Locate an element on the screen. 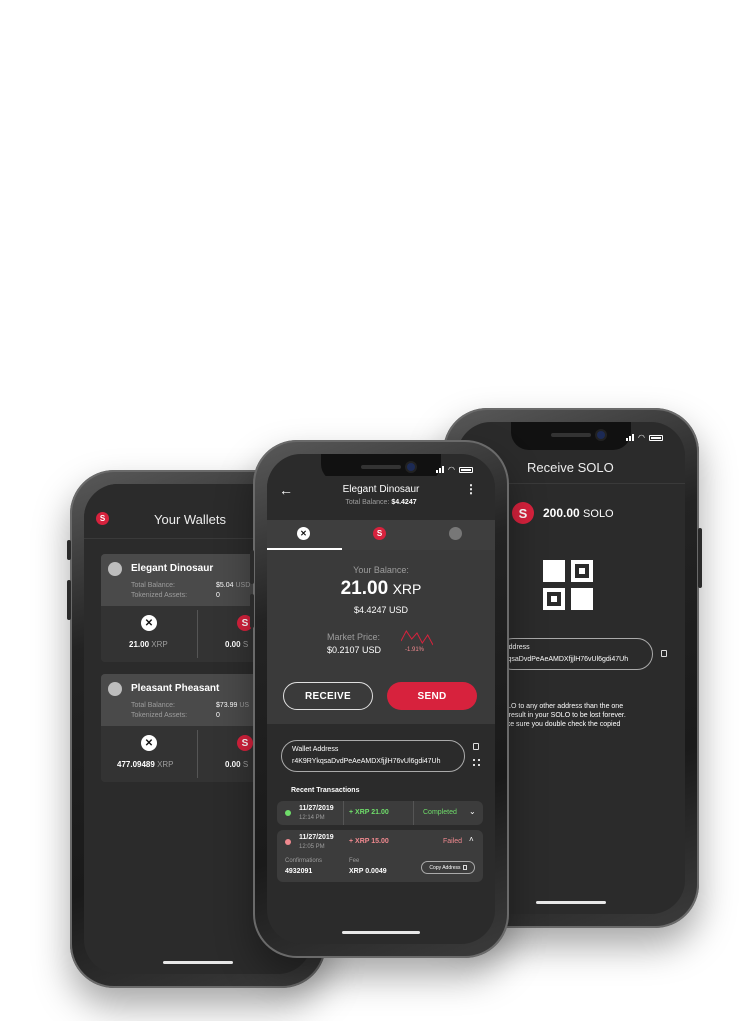 The height and width of the screenshot is (1021, 743). address-value: kqsaDvdPeAeAMDXfjjlH76vUl6gdi47Uh is located at coordinates (566, 659).